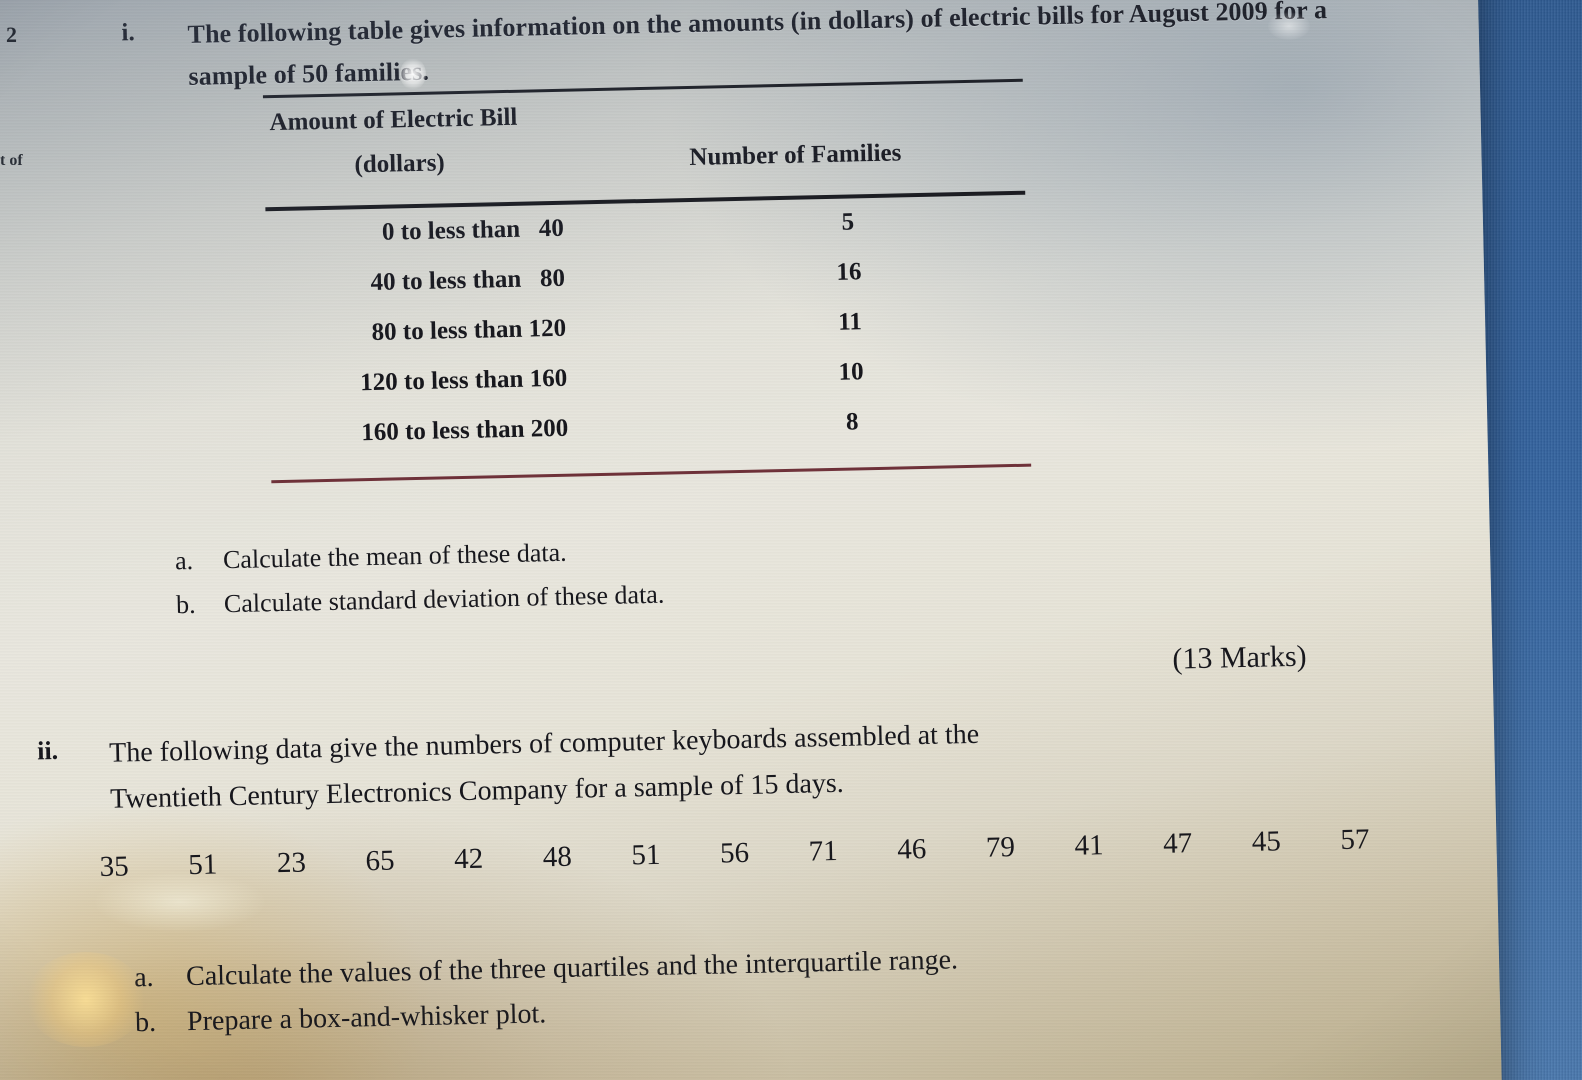 The width and height of the screenshot is (1582, 1080). Describe the element at coordinates (114, 867) in the screenshot. I see `data-value: 35` at that location.